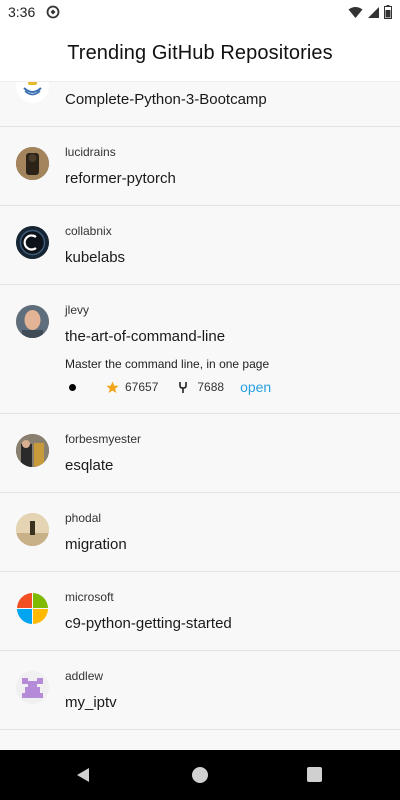  What do you see at coordinates (103, 439) in the screenshot?
I see `repo-owner: forbesmyester` at bounding box center [103, 439].